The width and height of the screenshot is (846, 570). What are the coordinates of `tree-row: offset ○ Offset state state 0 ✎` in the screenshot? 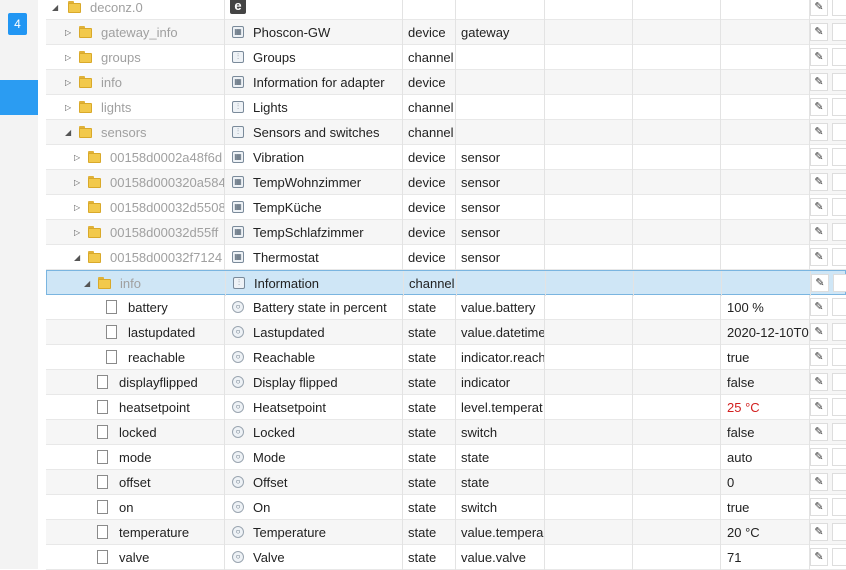 It's located at (446, 482).